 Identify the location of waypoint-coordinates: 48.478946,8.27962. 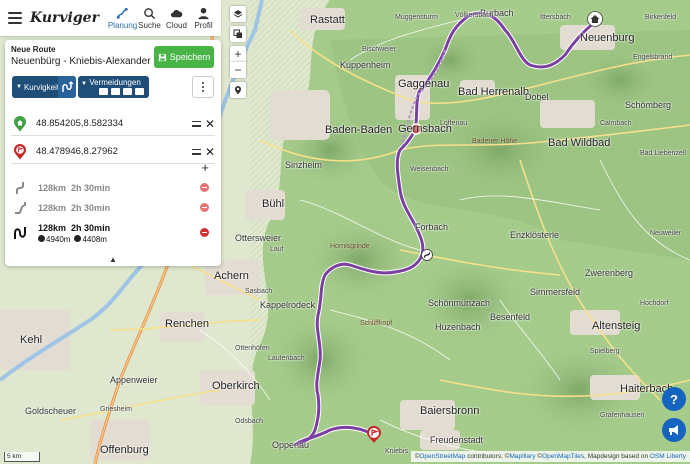
(114, 151).